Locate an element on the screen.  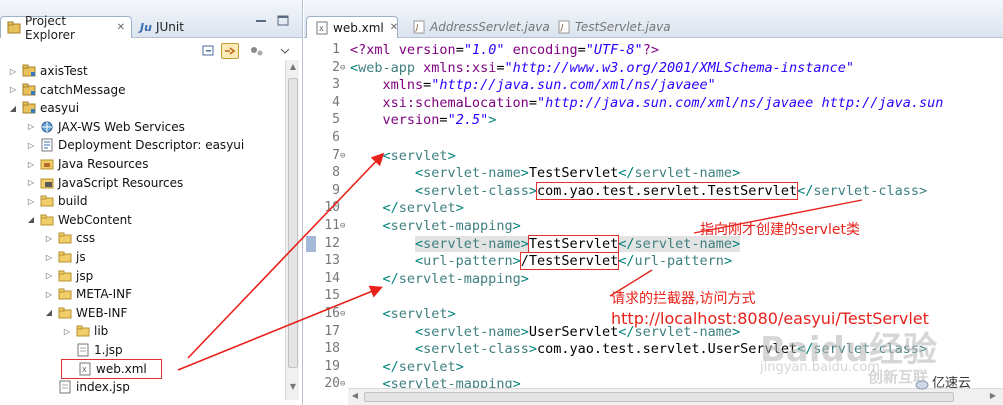
tree-item-1-jsp: 1.jsp is located at coordinates (92, 350).